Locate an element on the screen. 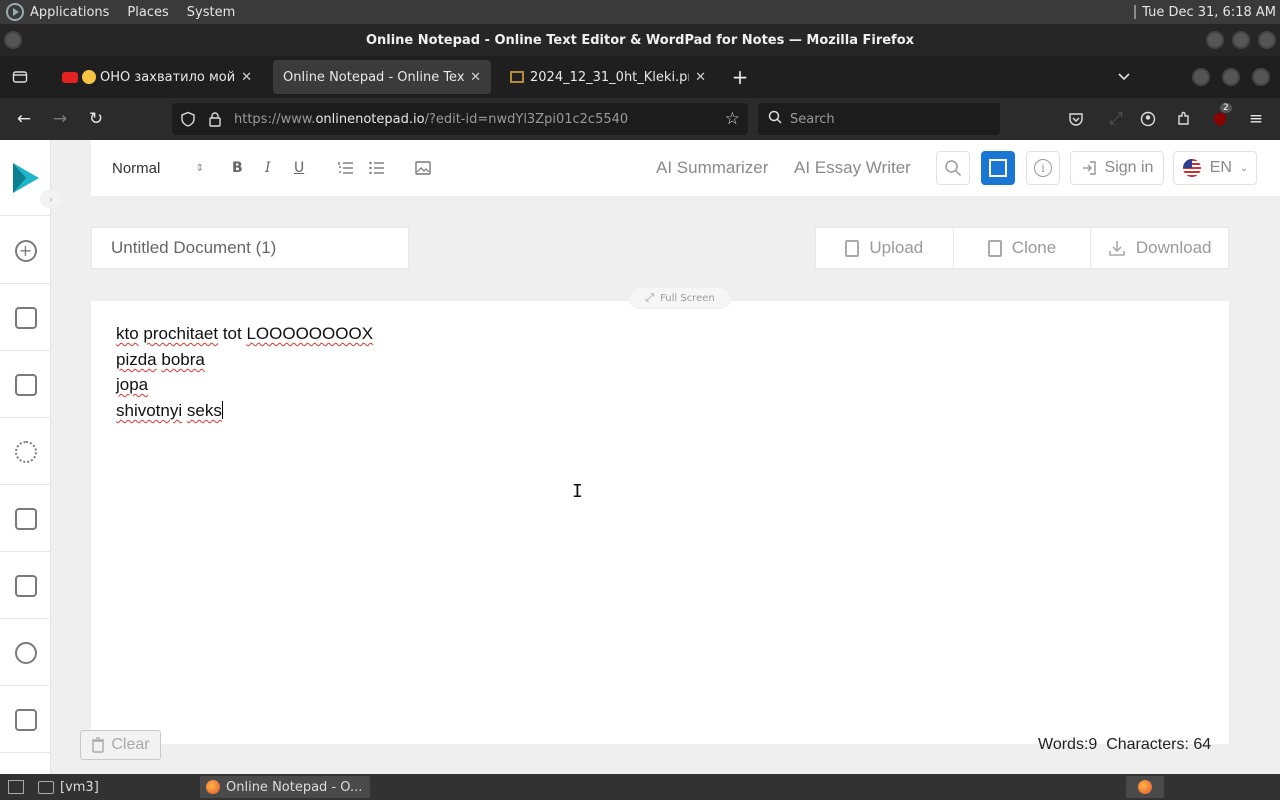 Image resolution: width=1280 pixels, height=800 pixels. search-document-button is located at coordinates (953, 168).